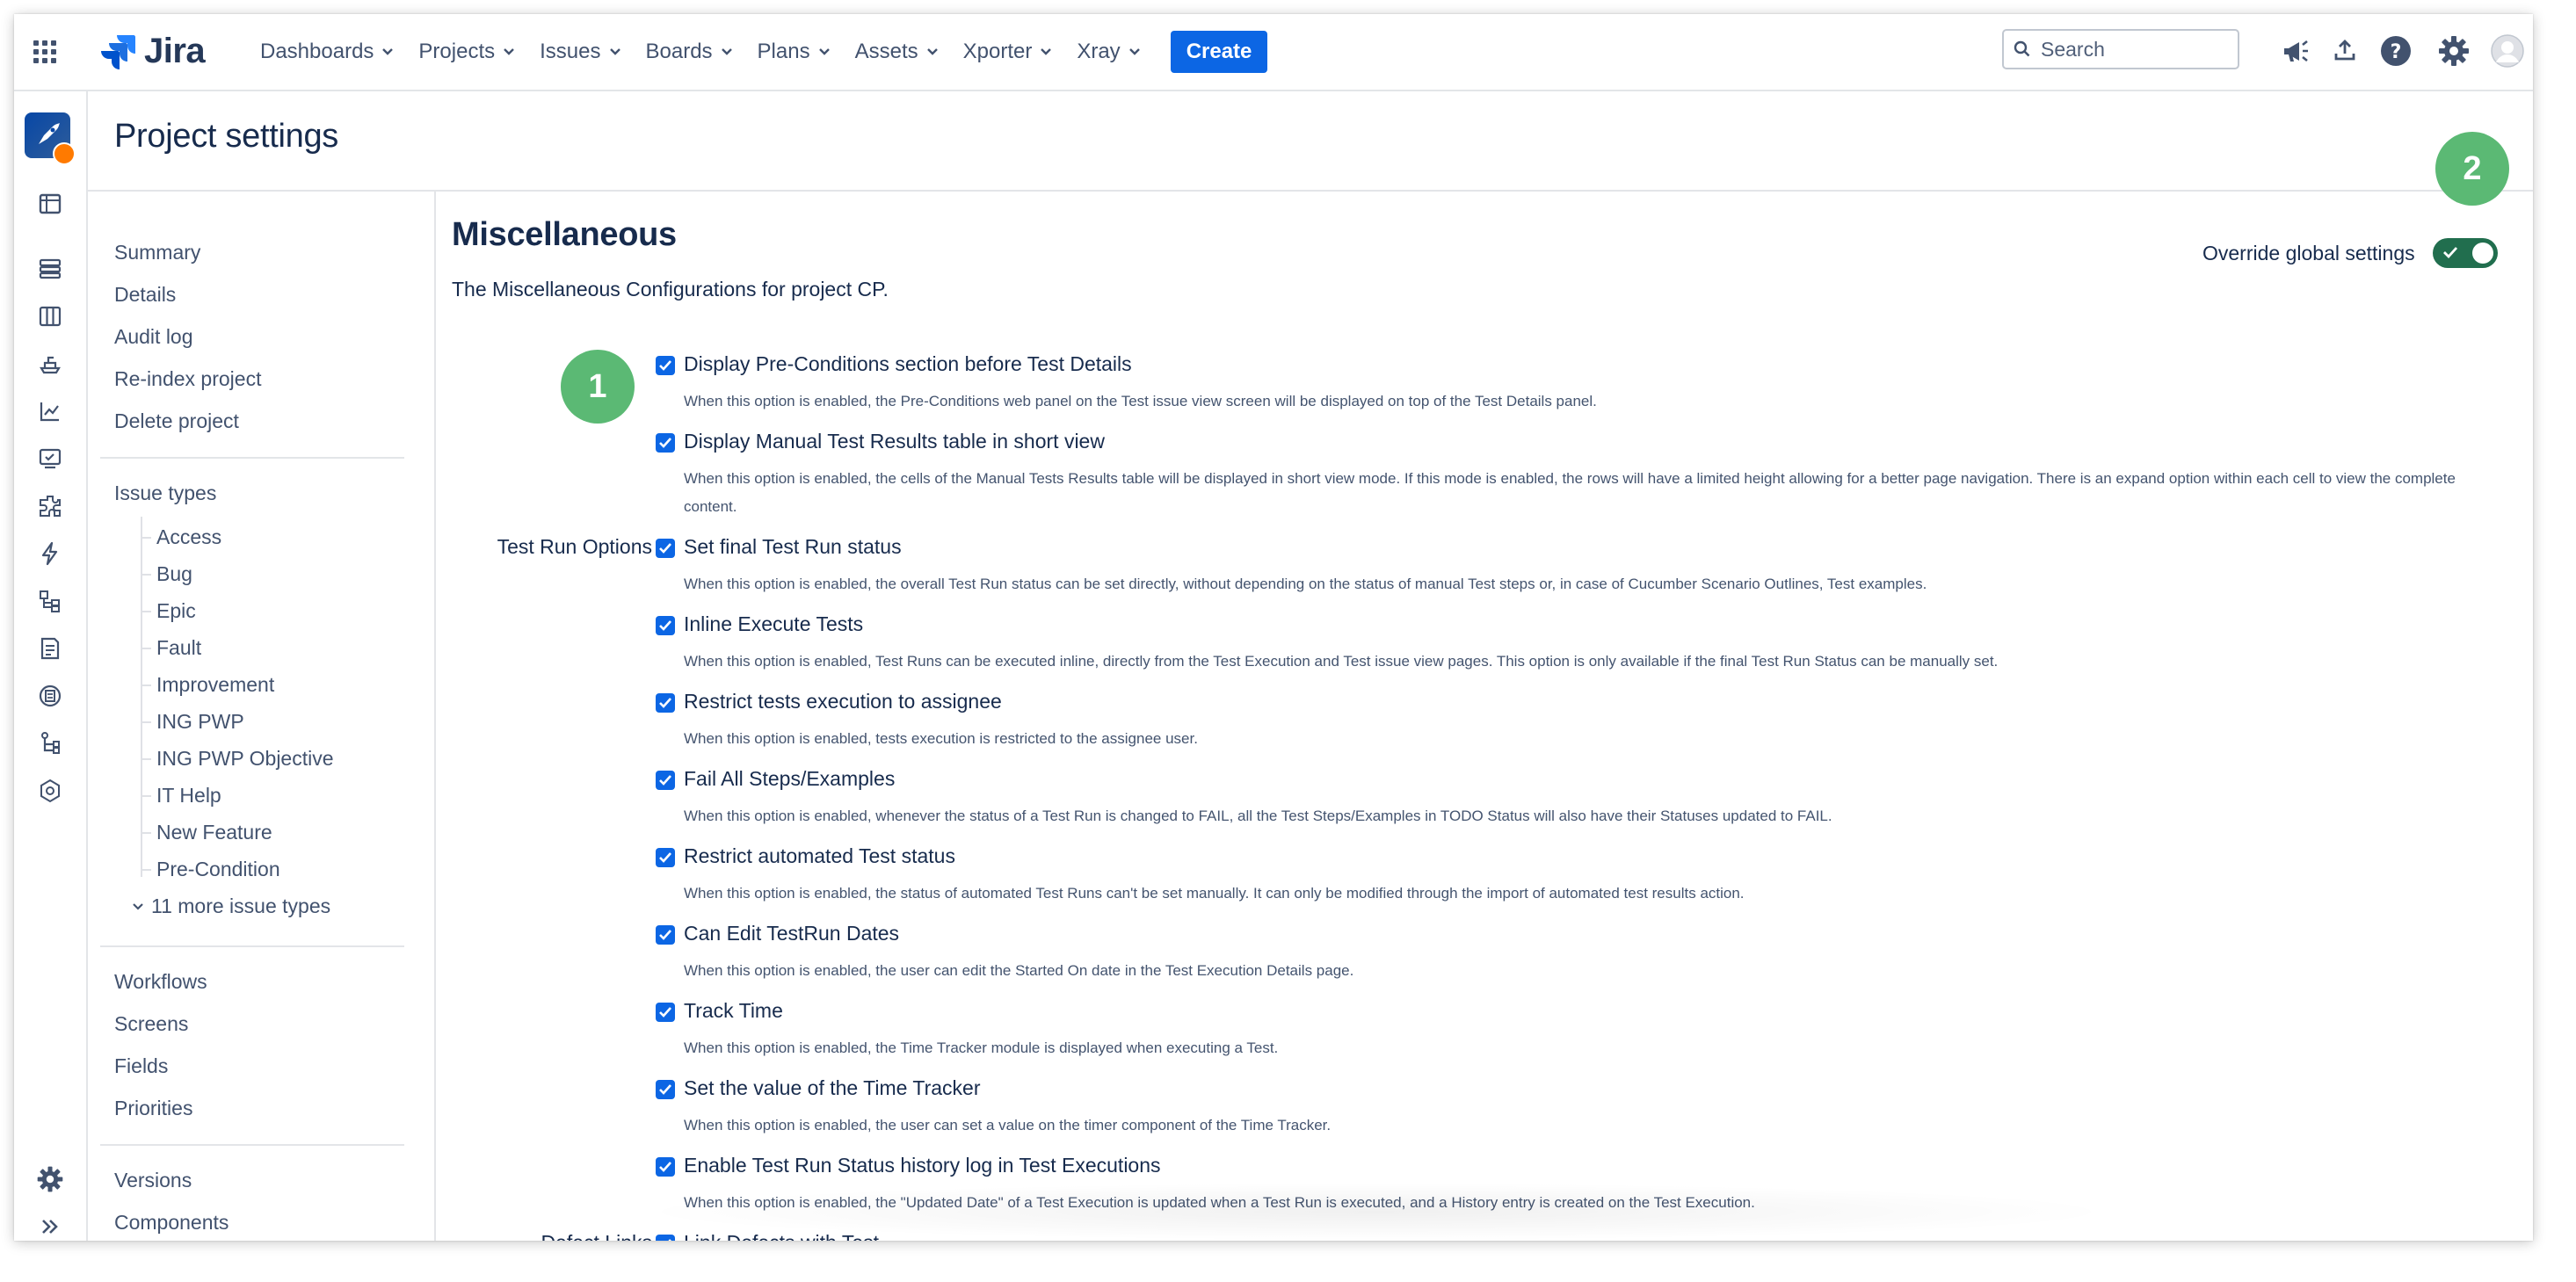  What do you see at coordinates (153, 337) in the screenshot?
I see `sidebar-item-audit-log: Audit log` at bounding box center [153, 337].